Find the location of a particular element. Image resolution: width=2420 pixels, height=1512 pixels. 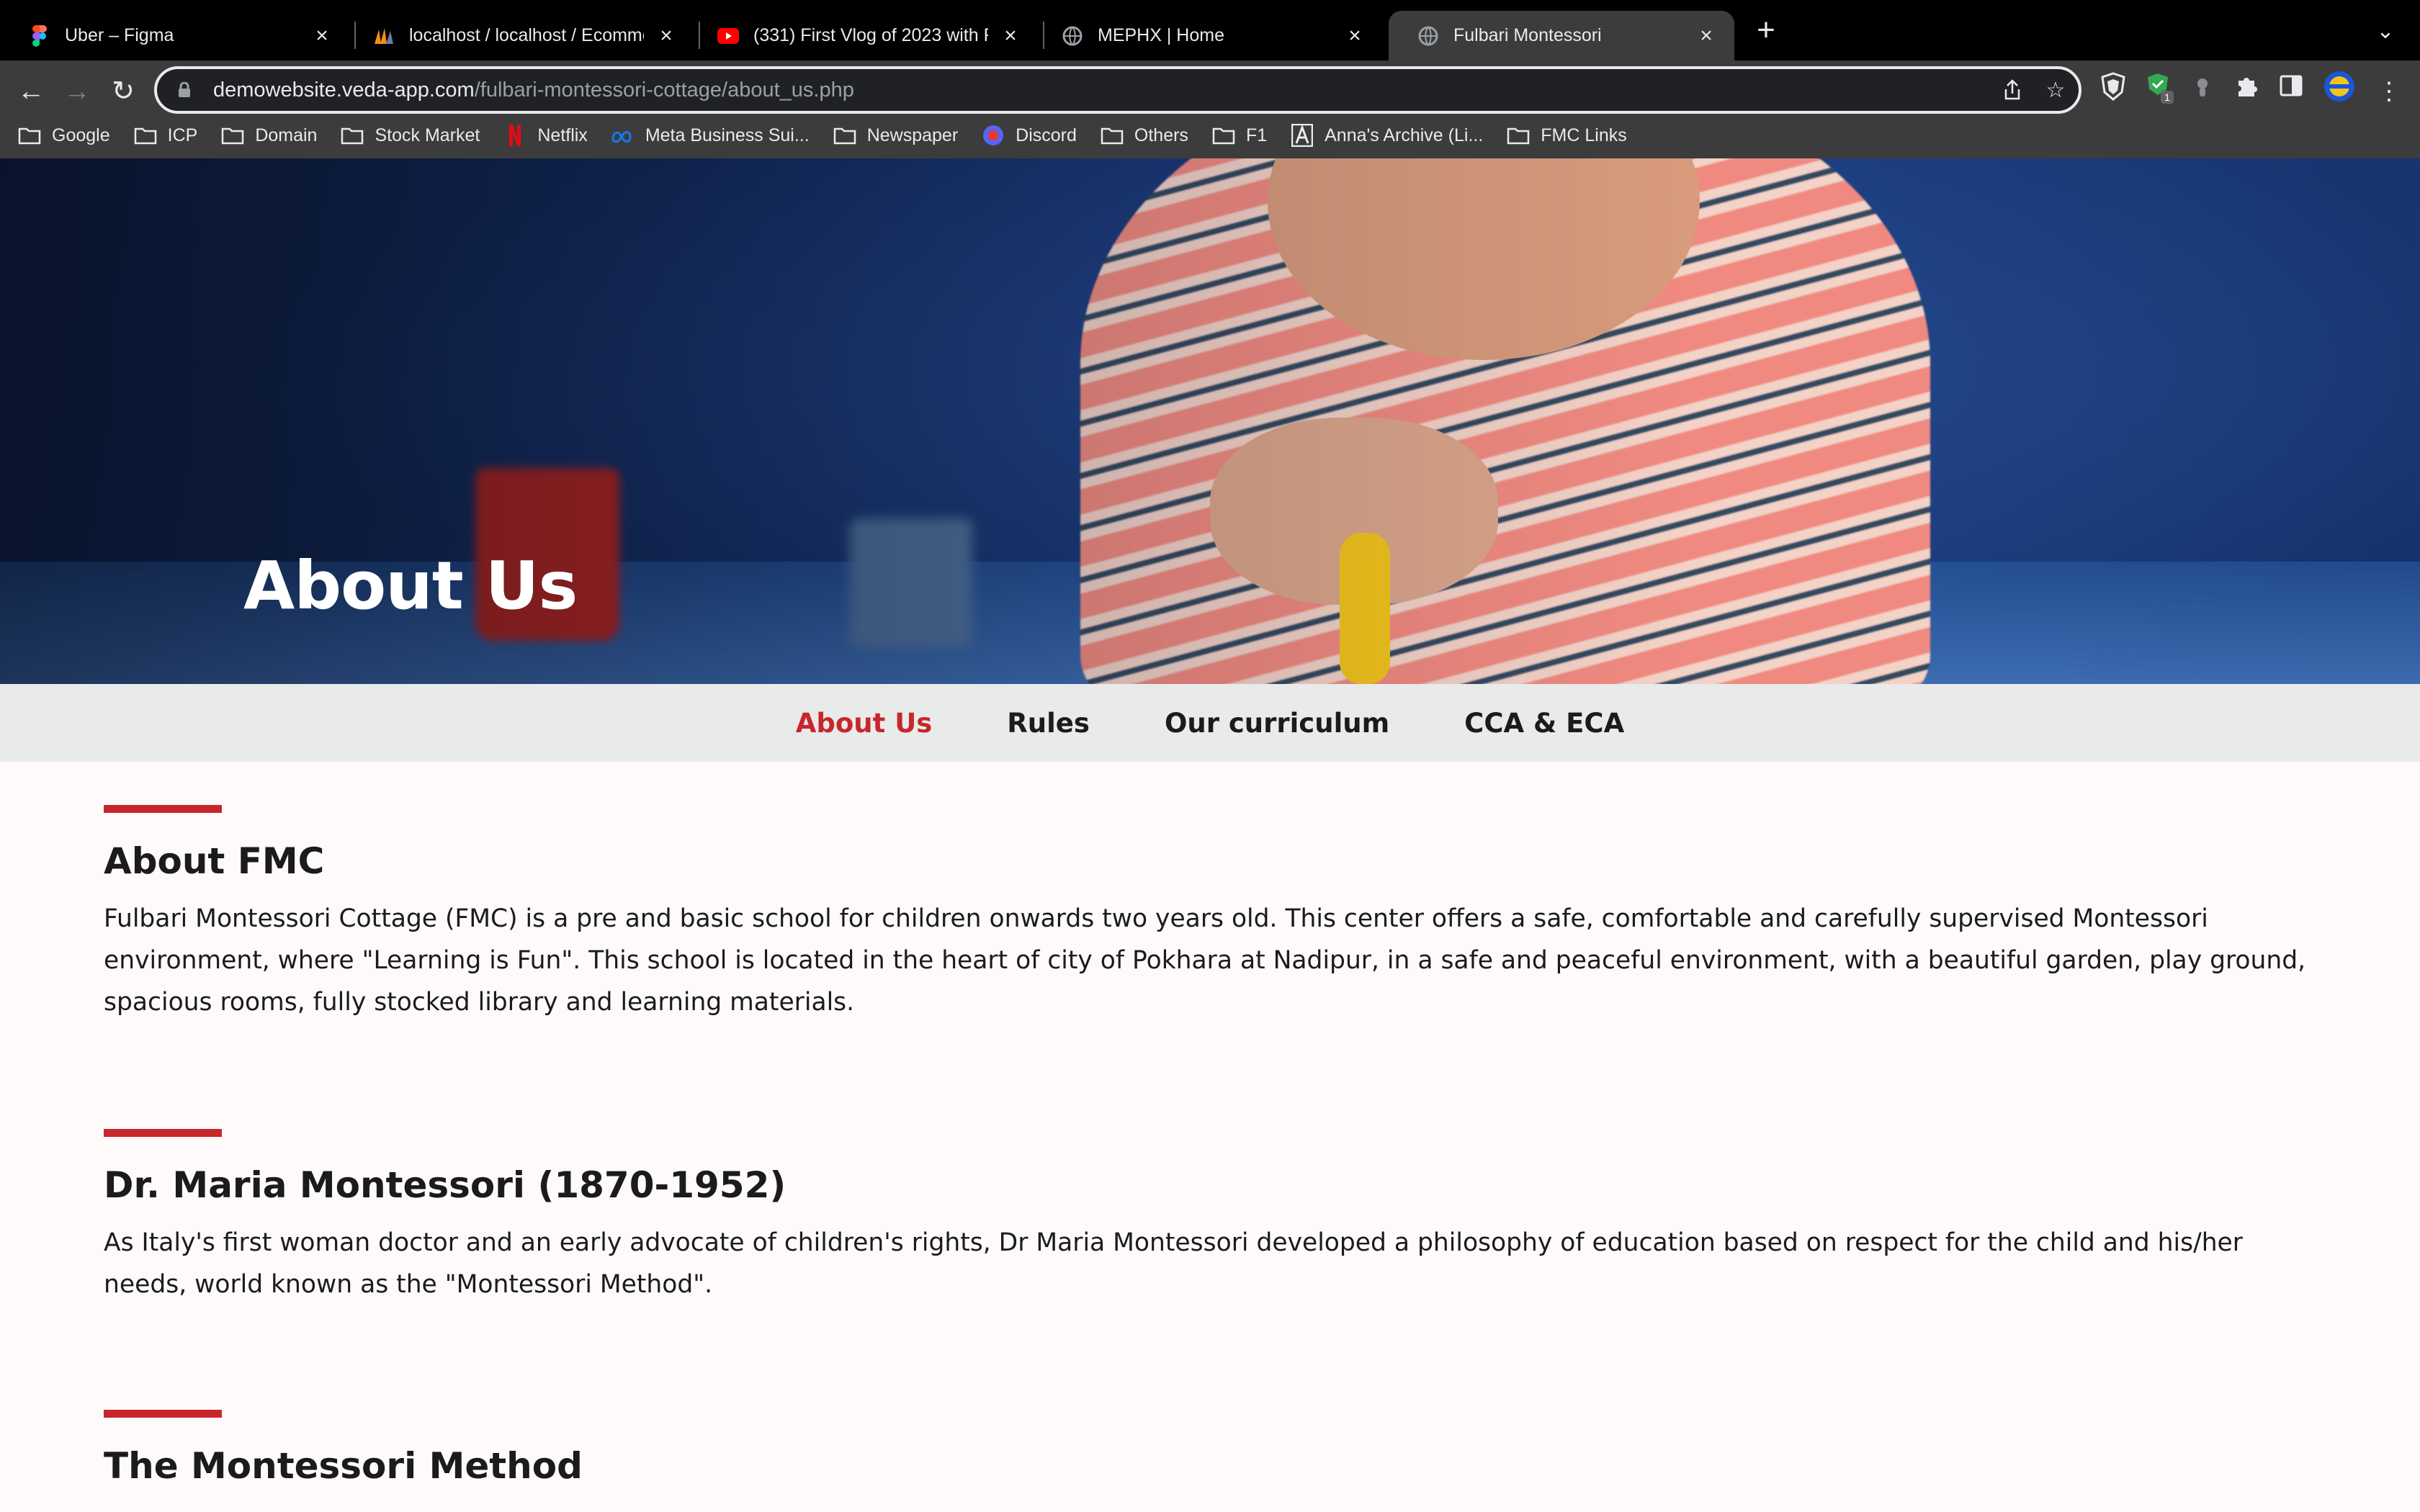

tab-title: MEPHX | Home is located at coordinates (1161, 35).